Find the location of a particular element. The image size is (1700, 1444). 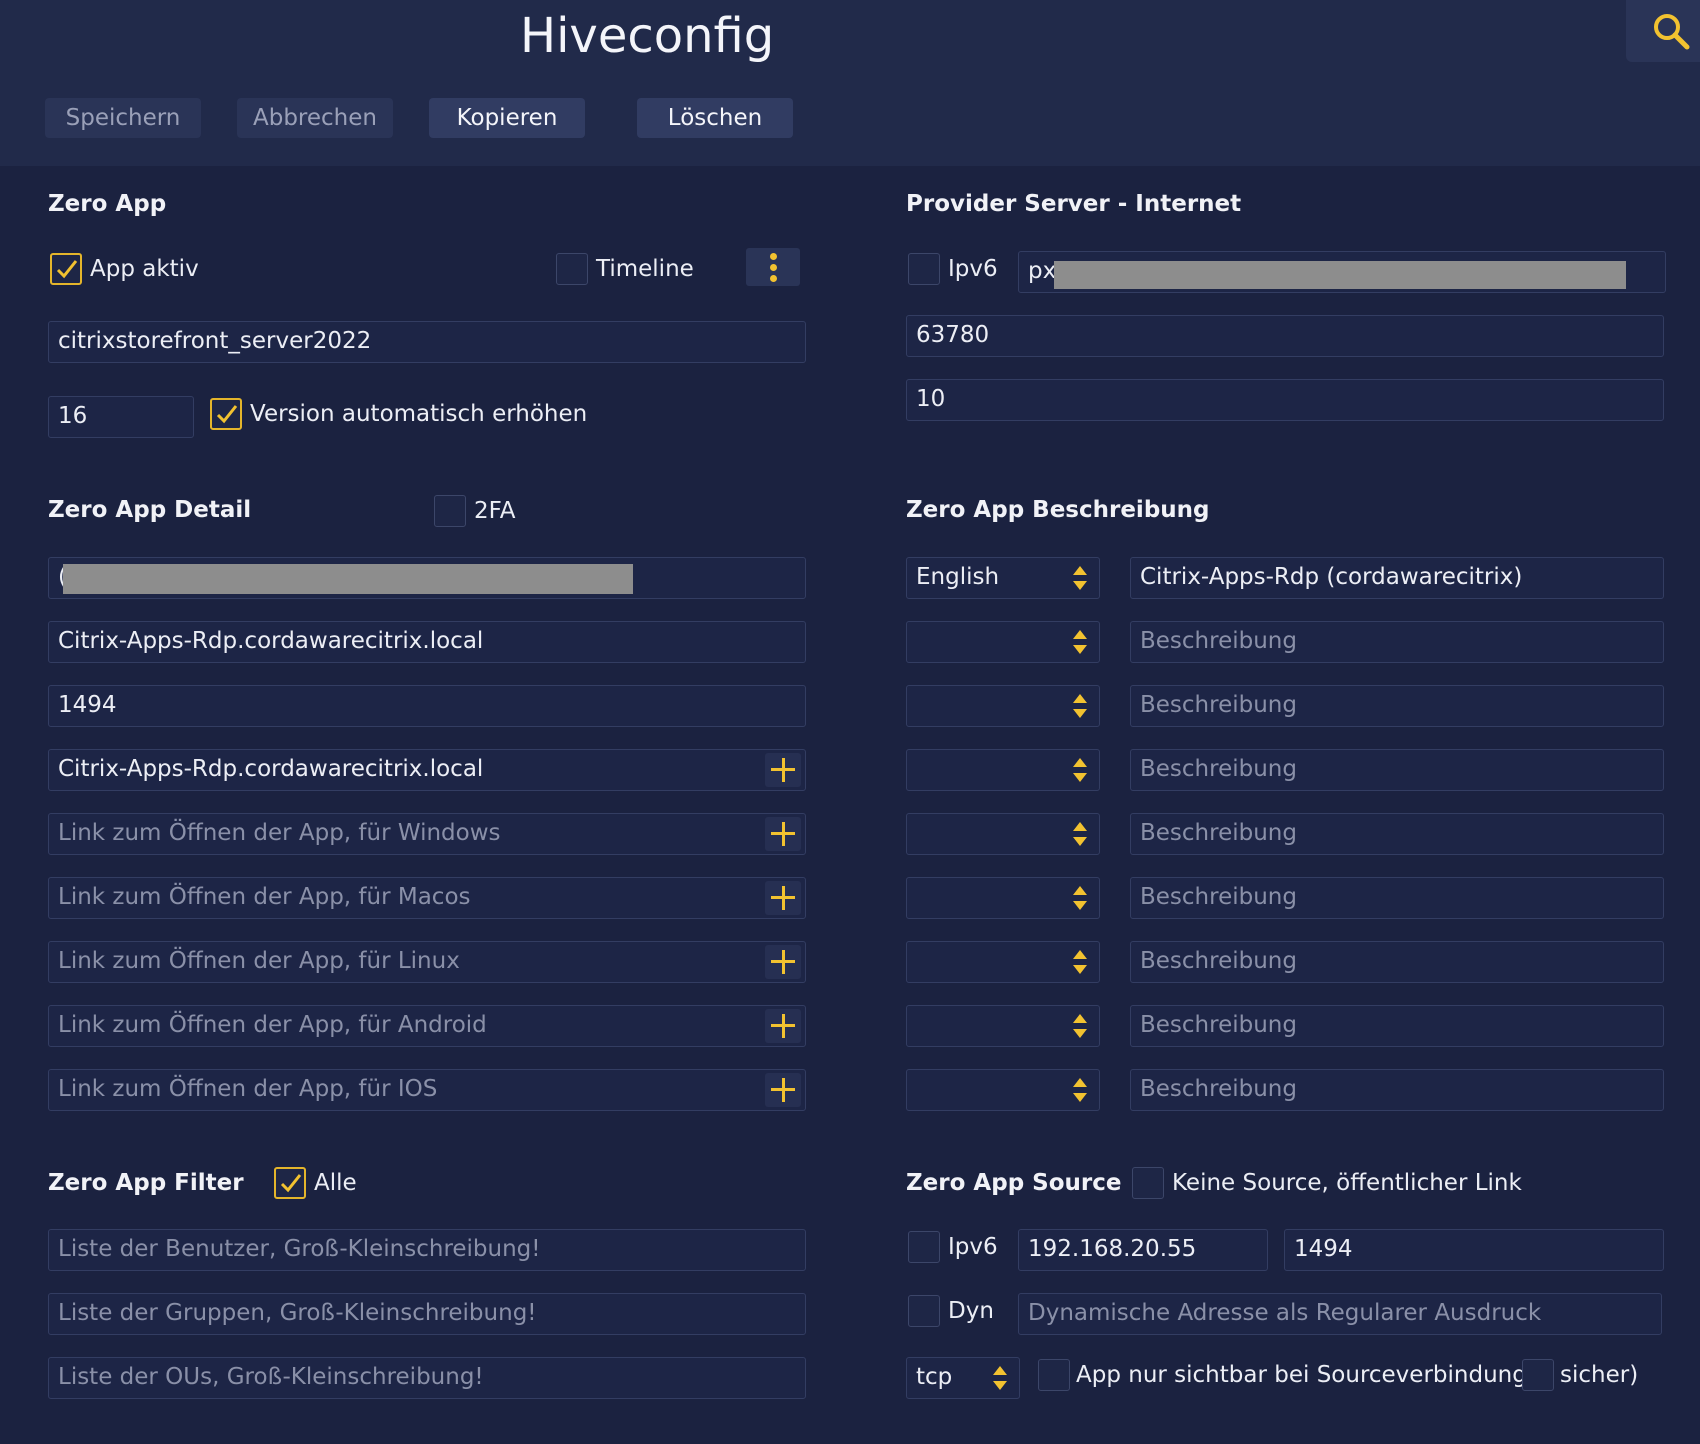

dyn-checkbox is located at coordinates (924, 1311).